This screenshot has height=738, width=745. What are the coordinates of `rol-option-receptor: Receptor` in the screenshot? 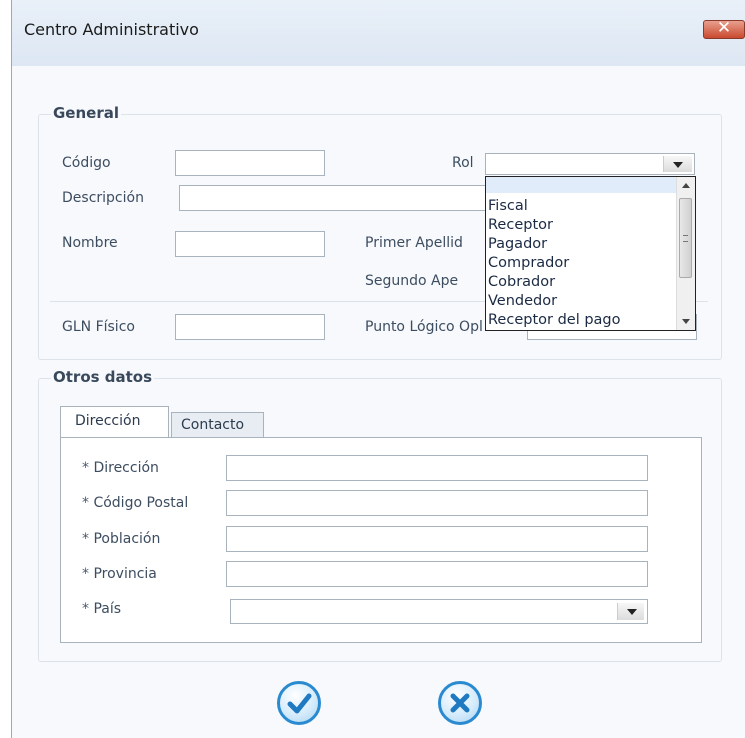 It's located at (581, 225).